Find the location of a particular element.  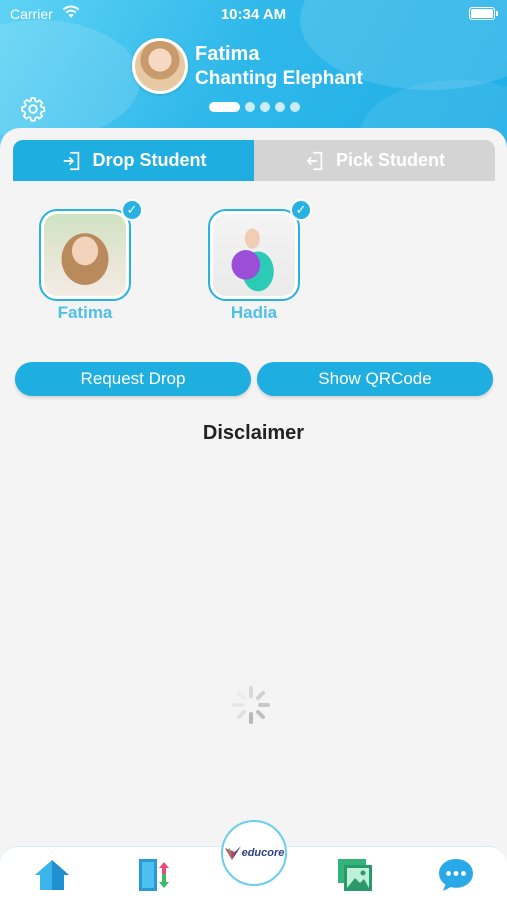

tab-label: Pick Student is located at coordinates (390, 160).